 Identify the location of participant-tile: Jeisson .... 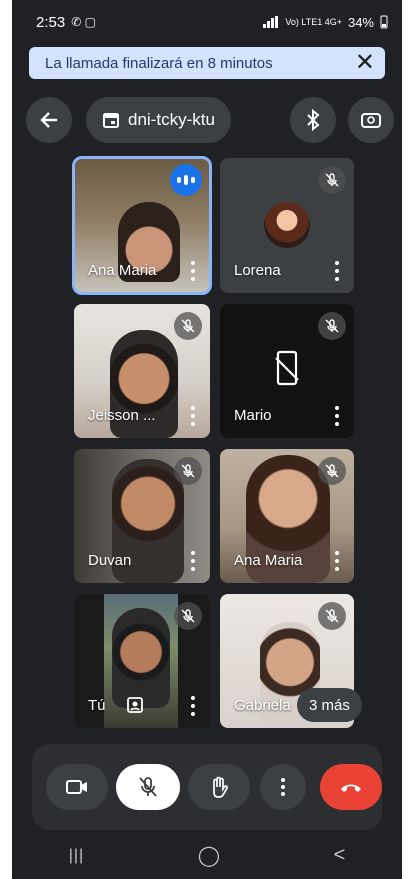
(142, 371).